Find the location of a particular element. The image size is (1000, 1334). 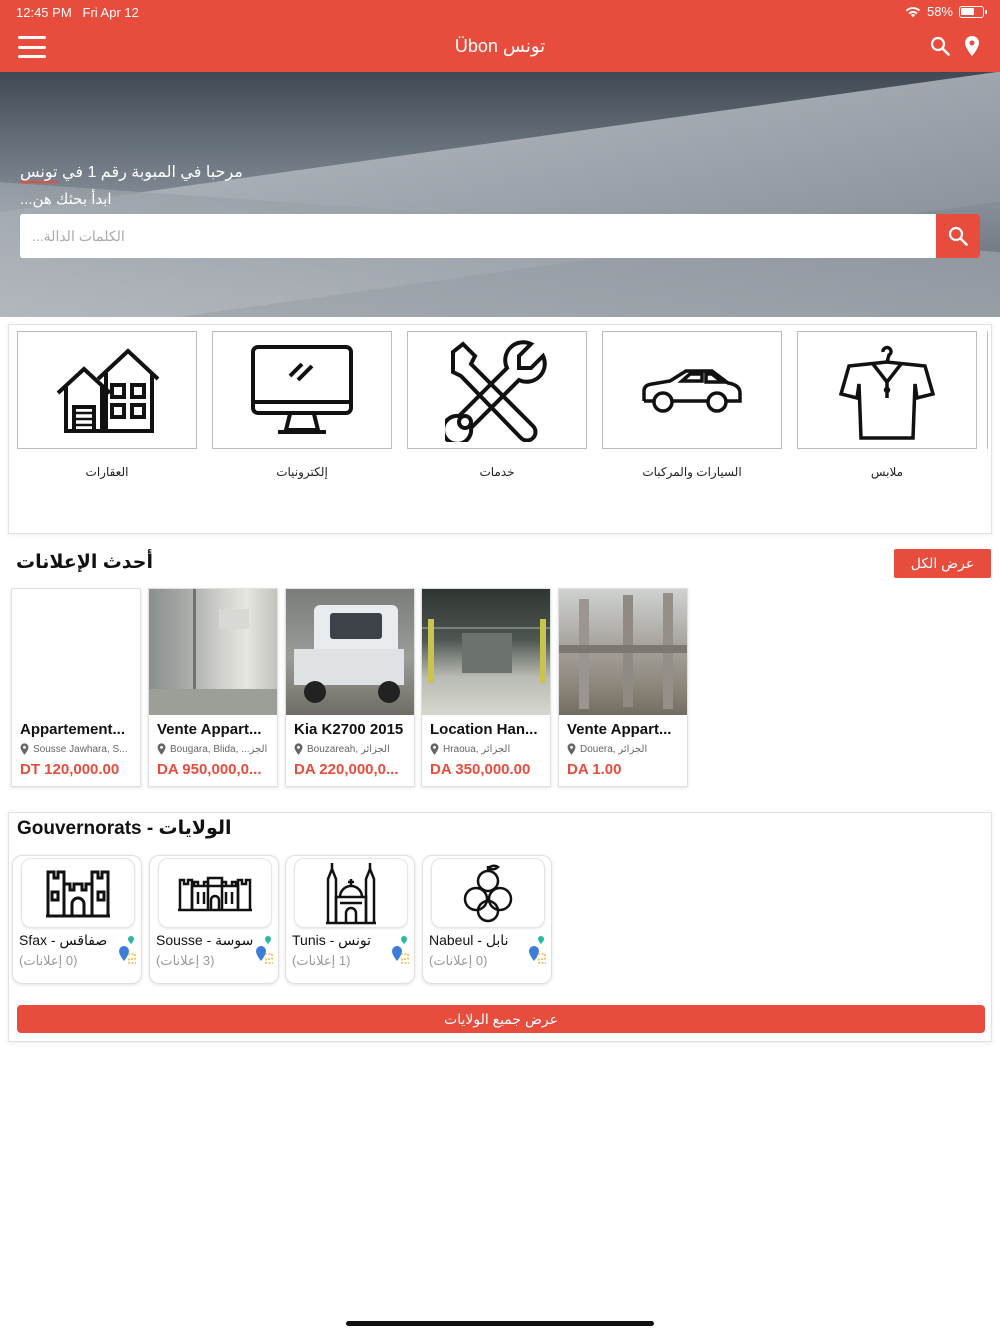

ad-location: Hraoua, الجزائر is located at coordinates (477, 749).